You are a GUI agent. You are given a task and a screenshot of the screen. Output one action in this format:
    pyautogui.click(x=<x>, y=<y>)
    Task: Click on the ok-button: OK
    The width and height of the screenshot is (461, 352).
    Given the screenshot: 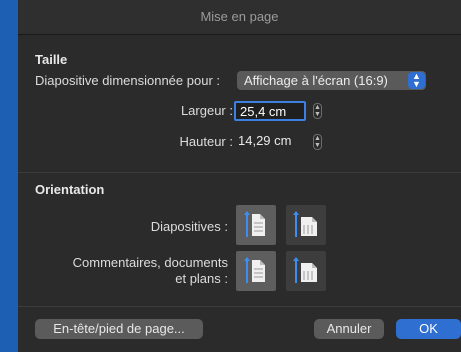 What is the action you would take?
    pyautogui.click(x=428, y=329)
    